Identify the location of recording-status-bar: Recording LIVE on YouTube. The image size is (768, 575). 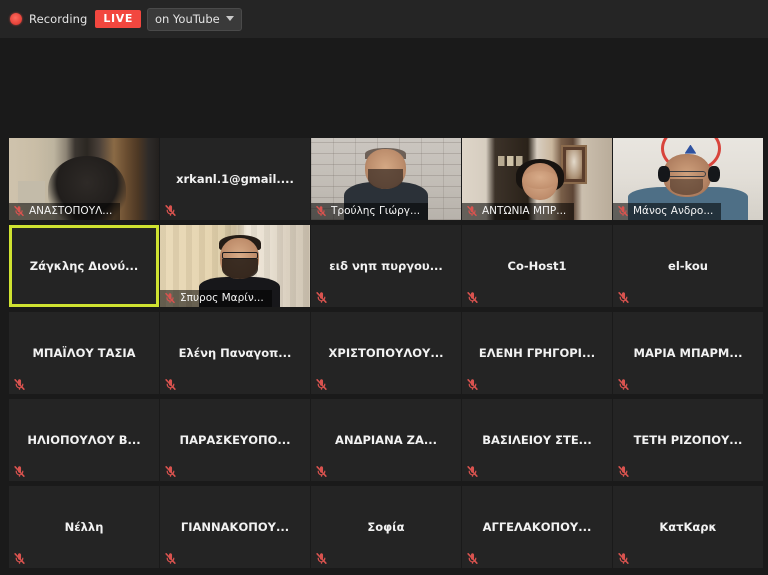
(384, 19).